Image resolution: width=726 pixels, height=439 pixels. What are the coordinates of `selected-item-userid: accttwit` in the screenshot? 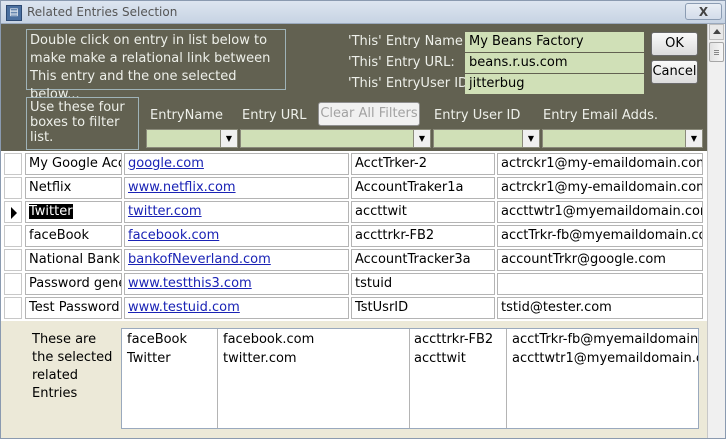 It's located at (440, 358).